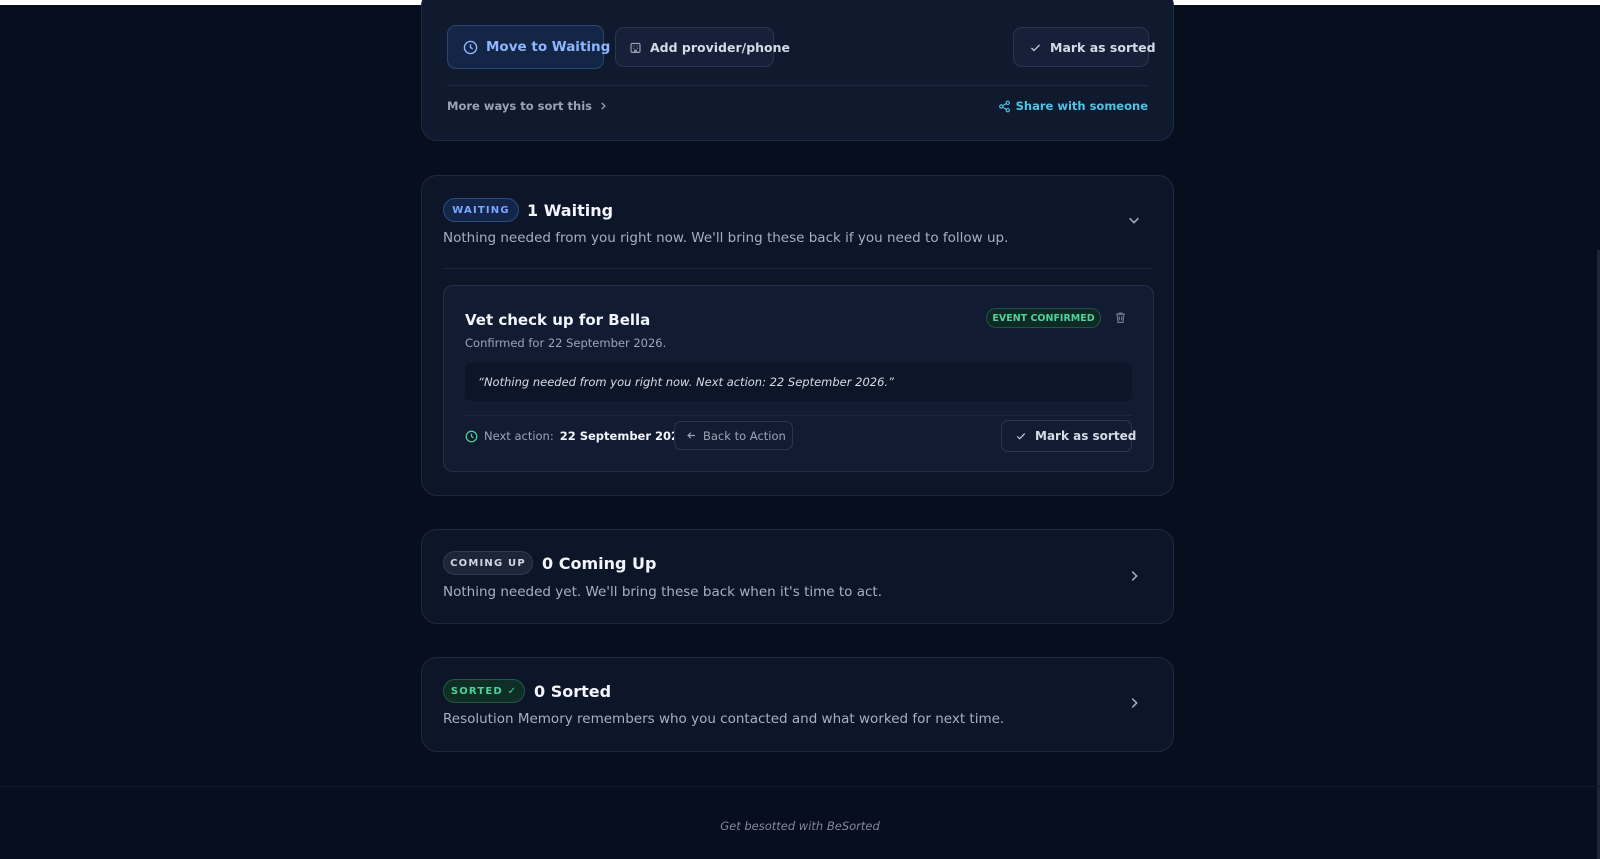 The image size is (1600, 859). I want to click on arrow-left-icon, so click(691, 435).